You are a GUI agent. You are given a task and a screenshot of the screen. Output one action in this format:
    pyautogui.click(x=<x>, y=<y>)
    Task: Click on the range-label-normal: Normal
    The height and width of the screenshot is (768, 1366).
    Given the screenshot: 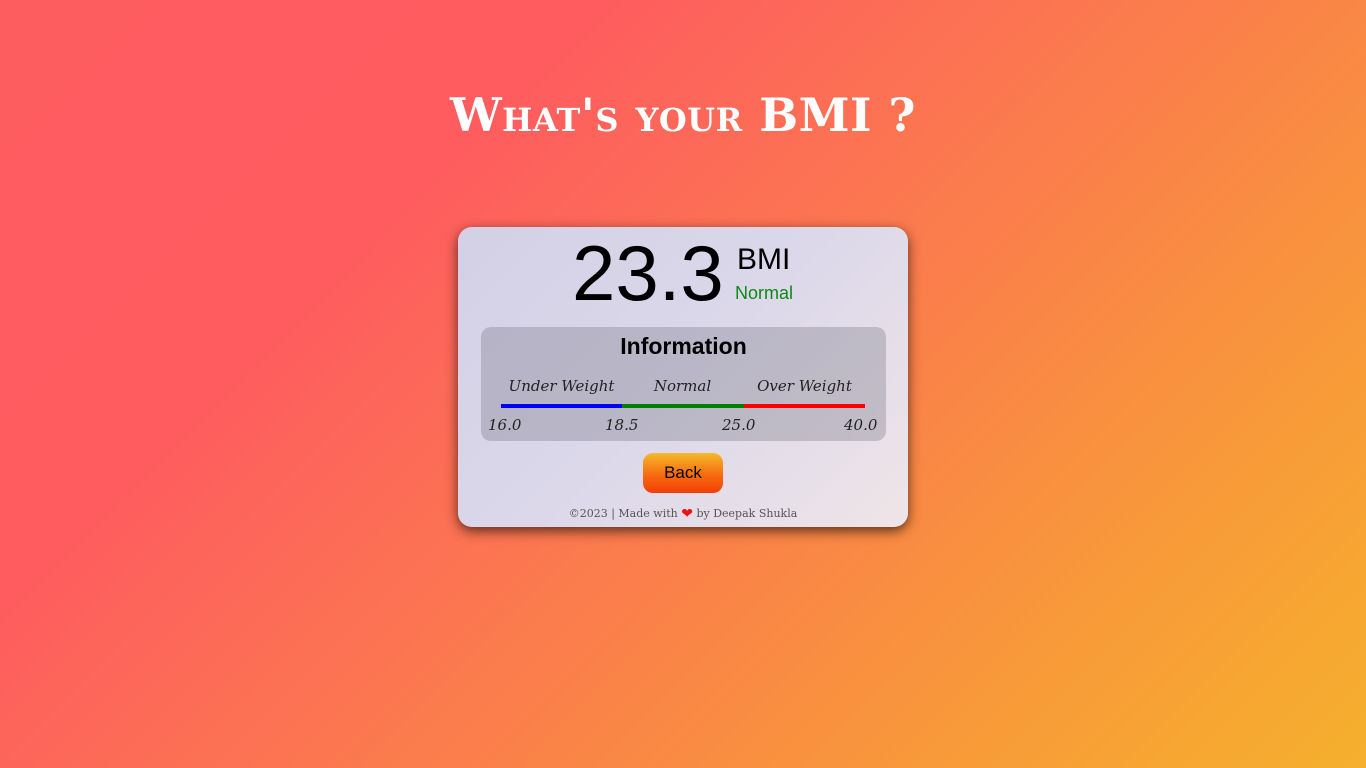 What is the action you would take?
    pyautogui.click(x=682, y=386)
    